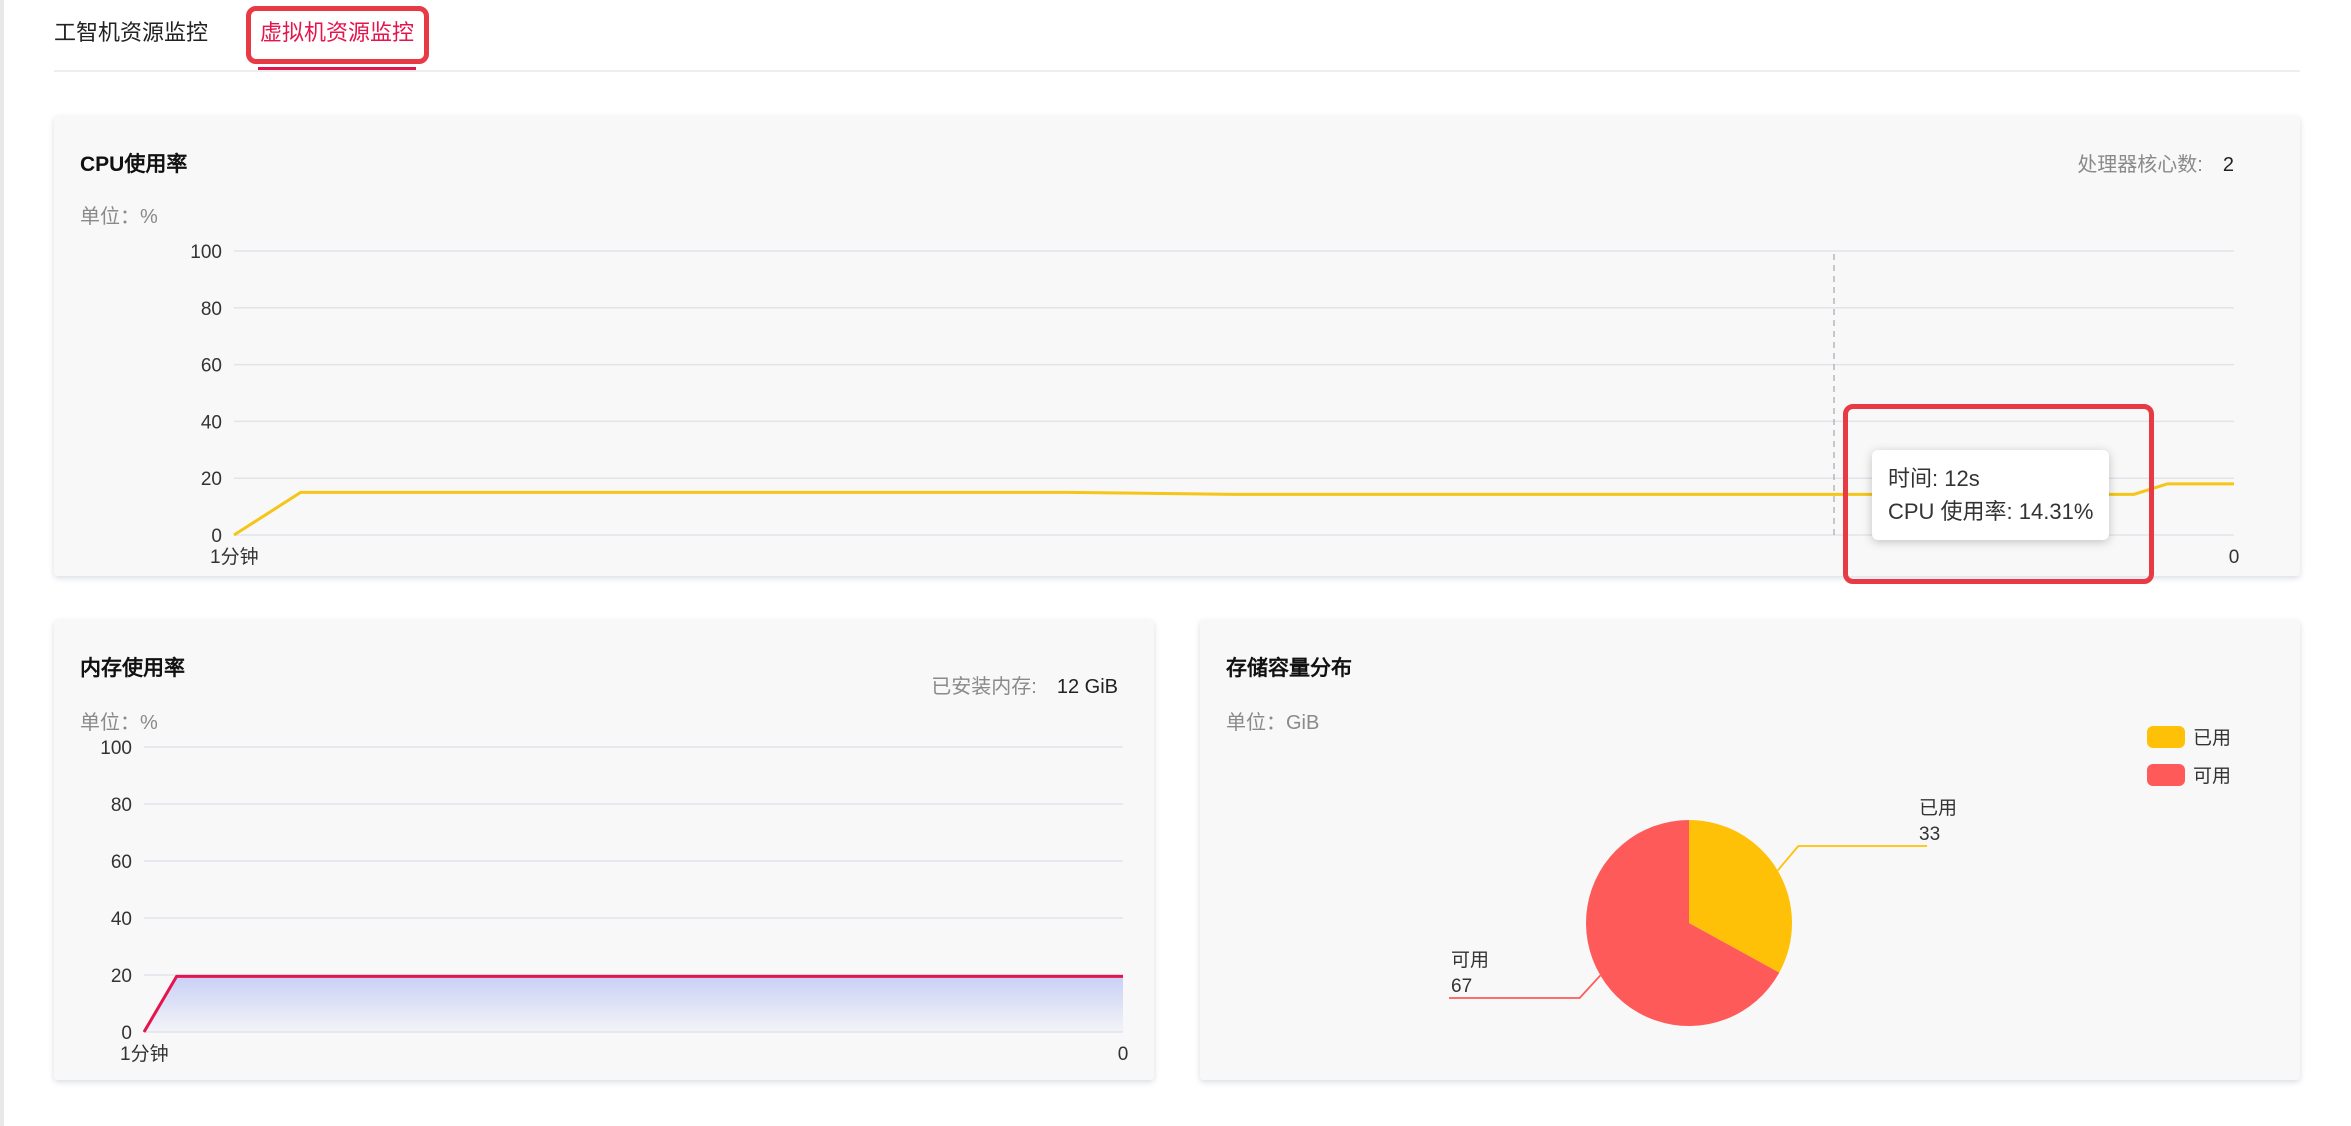 The height and width of the screenshot is (1126, 2351). Describe the element at coordinates (116, 748) in the screenshot. I see `mem-ytick-label: 100` at that location.